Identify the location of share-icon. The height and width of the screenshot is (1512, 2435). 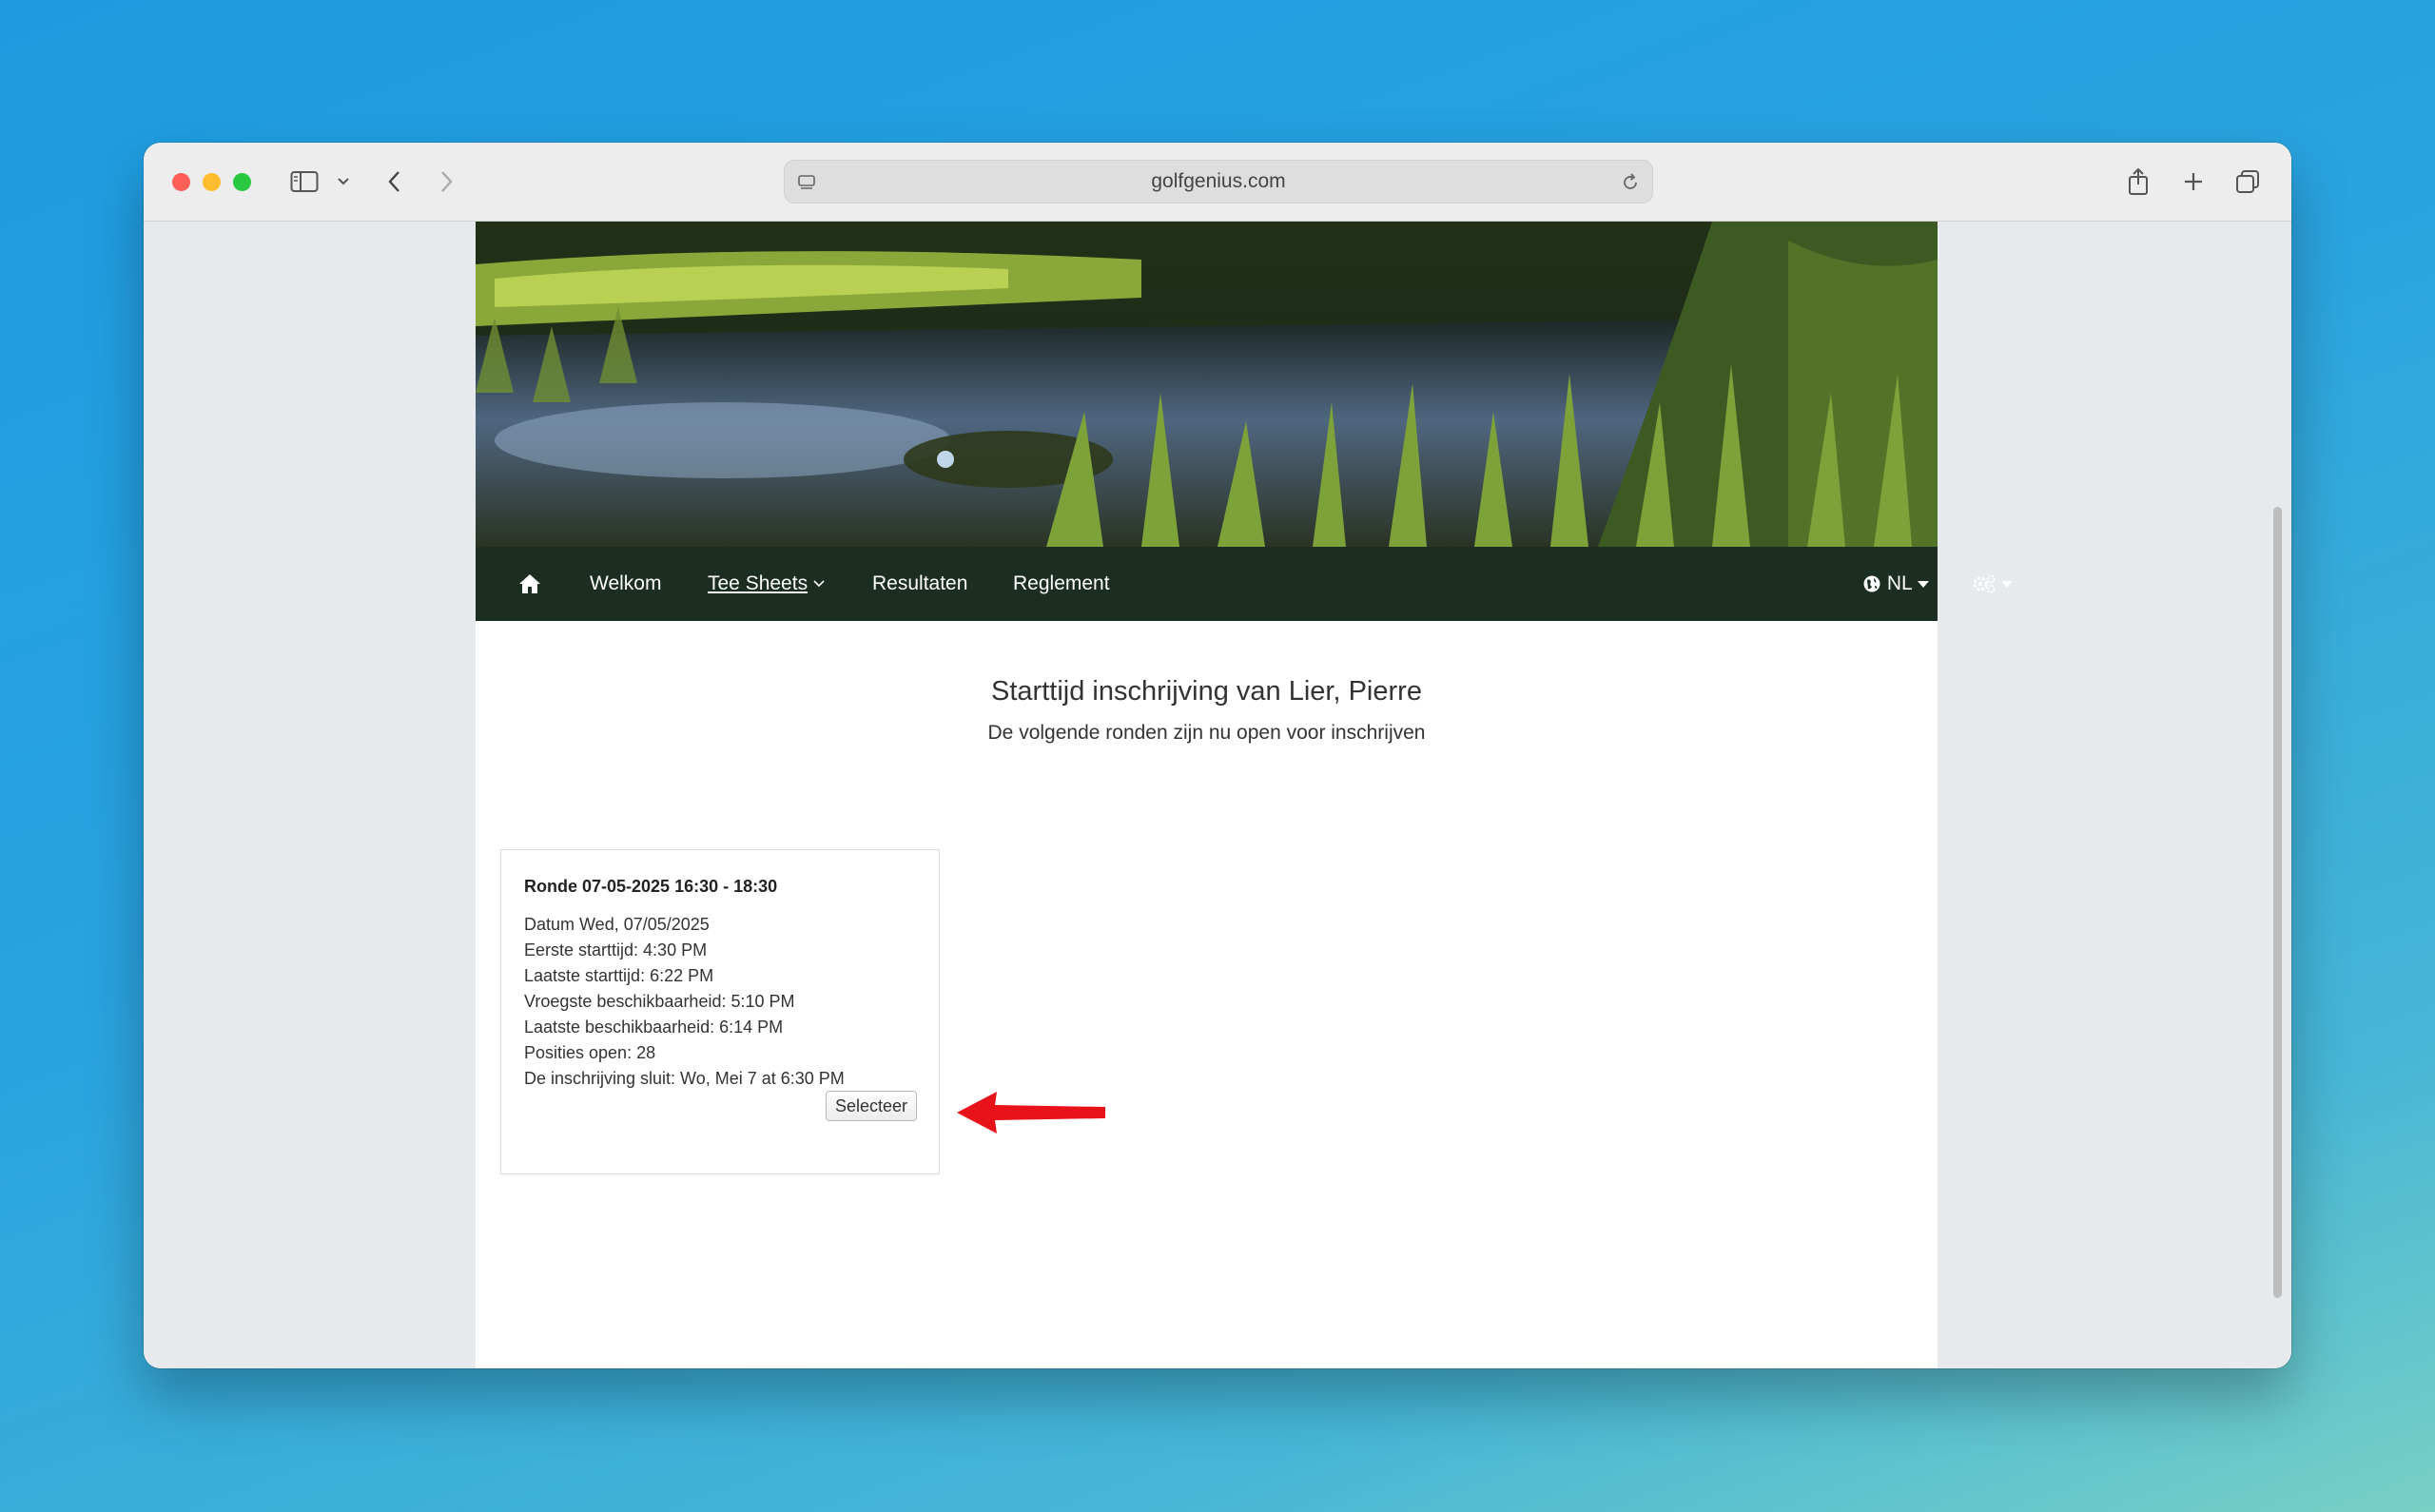
(2138, 182).